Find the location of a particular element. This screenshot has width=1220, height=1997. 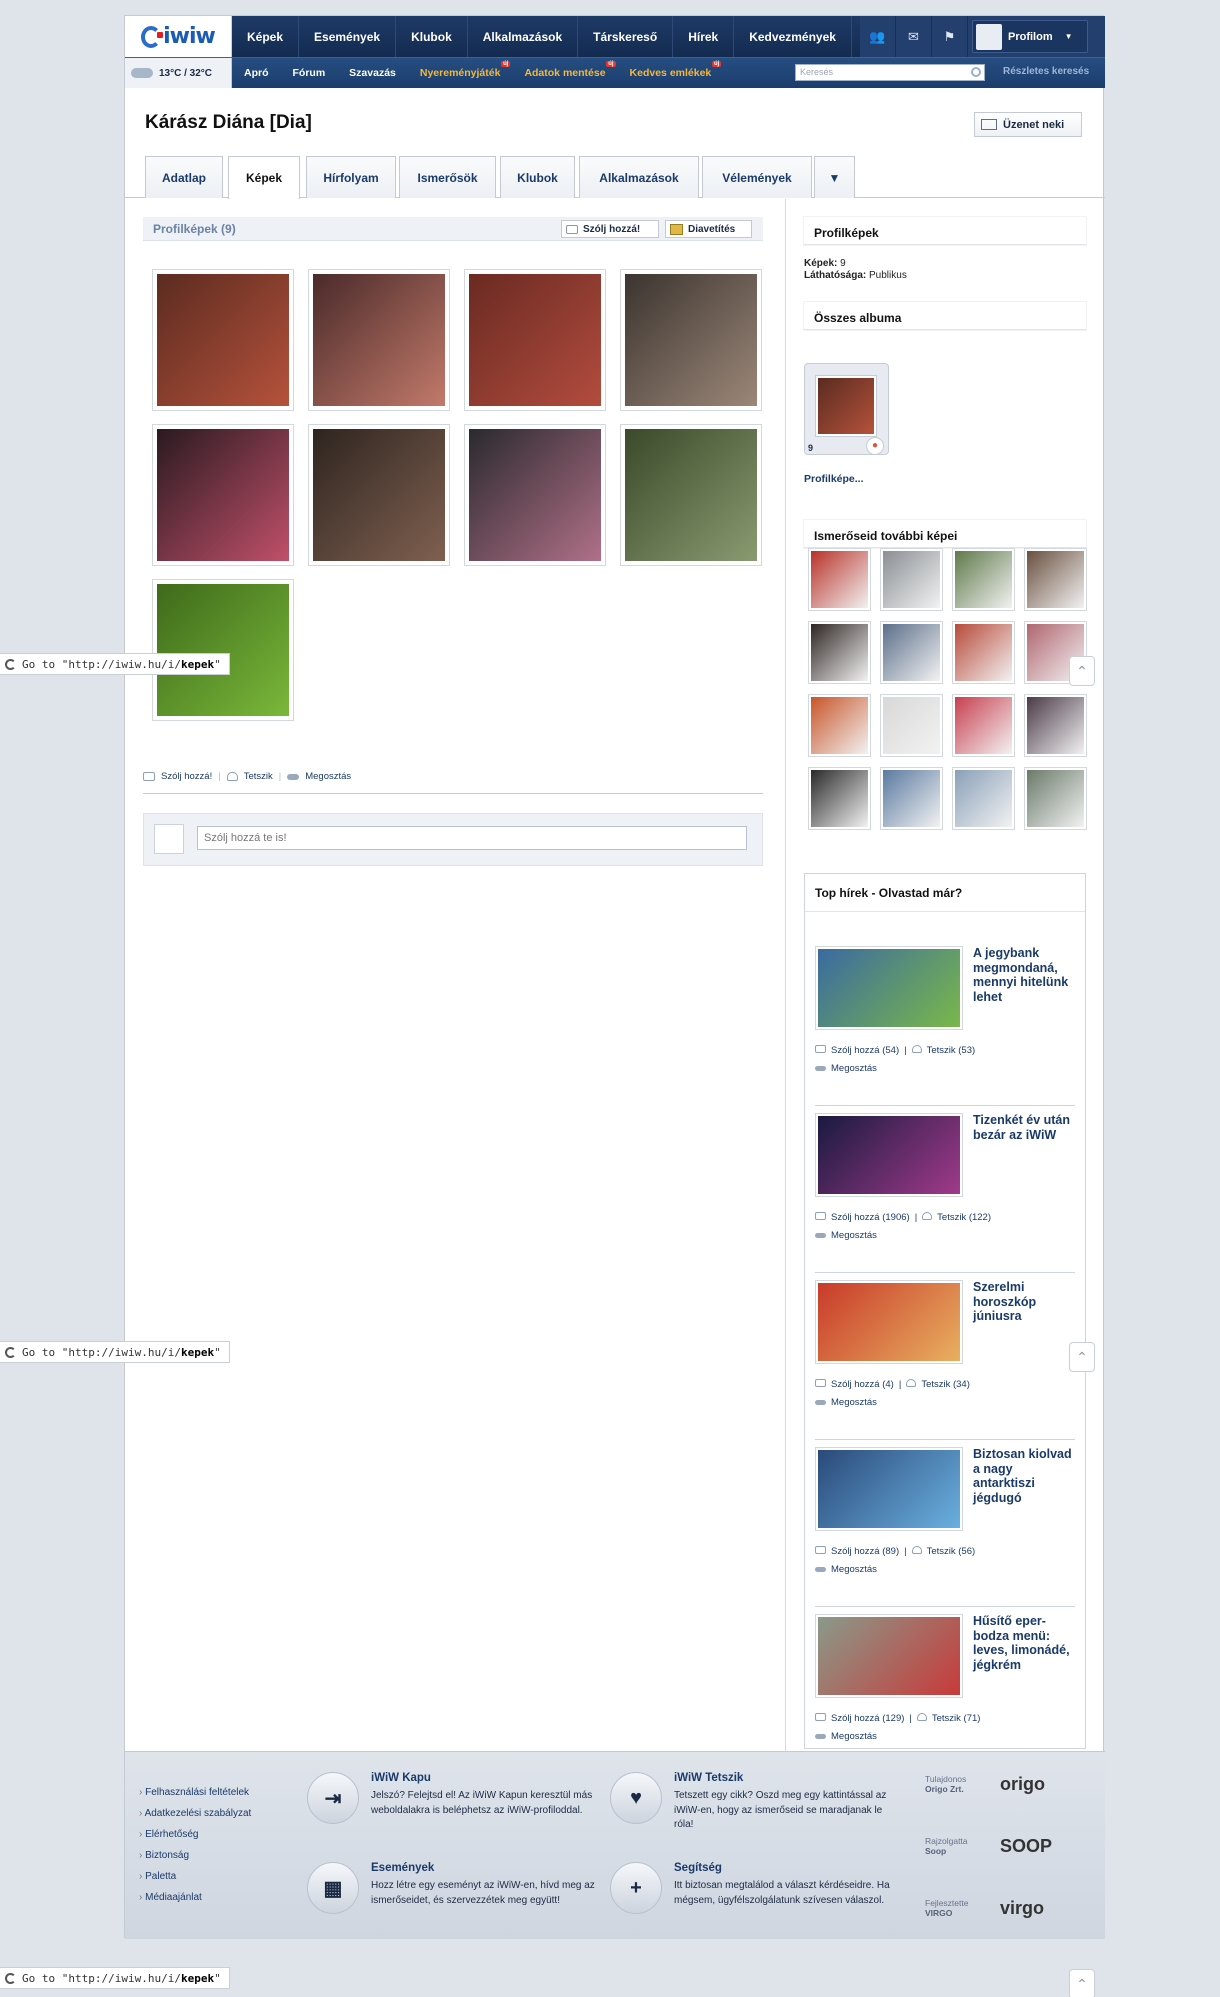

footer-link: Biztonság is located at coordinates (209, 1855).